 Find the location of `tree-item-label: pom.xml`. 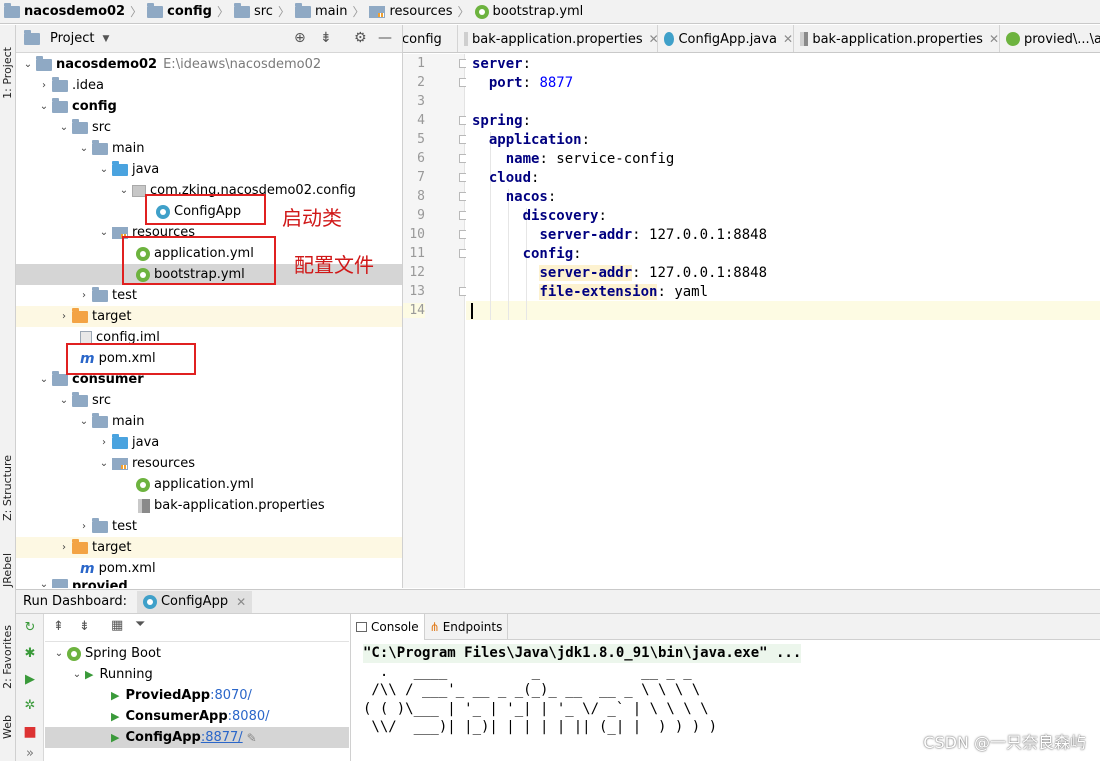

tree-item-label: pom.xml is located at coordinates (127, 568).